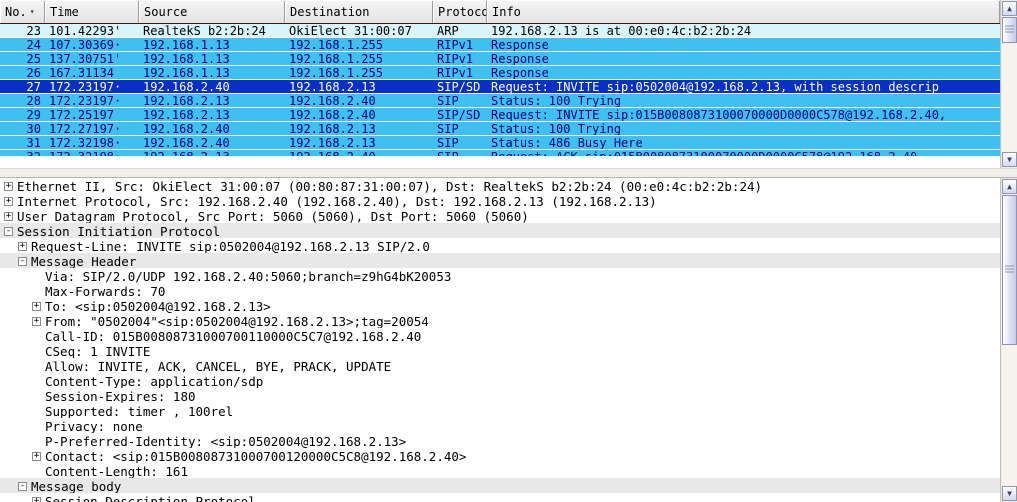 Image resolution: width=1017 pixels, height=502 pixels. What do you see at coordinates (500, 411) in the screenshot?
I see `detail-tree-row: Supported: timer , 100rel` at bounding box center [500, 411].